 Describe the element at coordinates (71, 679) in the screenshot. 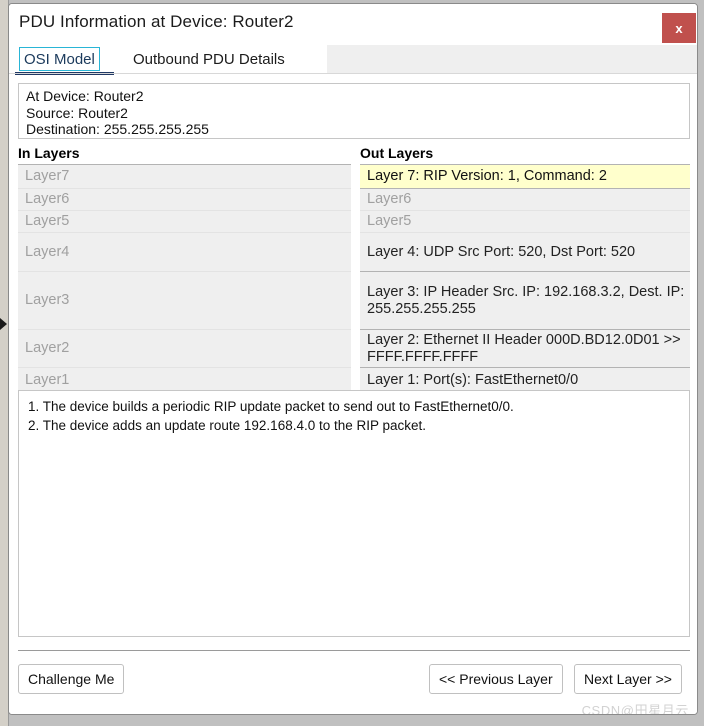

I see `challenge-me-button: Challenge Me` at that location.